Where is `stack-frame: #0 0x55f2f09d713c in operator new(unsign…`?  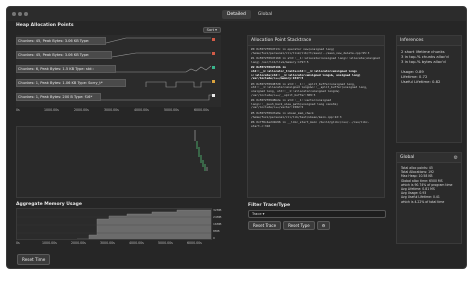 stack-frame: #0 0x55f2f09d713c in operator new(unsign… is located at coordinates (310, 51).